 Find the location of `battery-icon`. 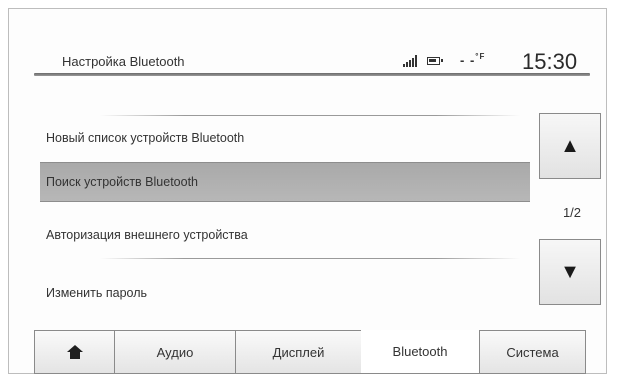

battery-icon is located at coordinates (435, 61).